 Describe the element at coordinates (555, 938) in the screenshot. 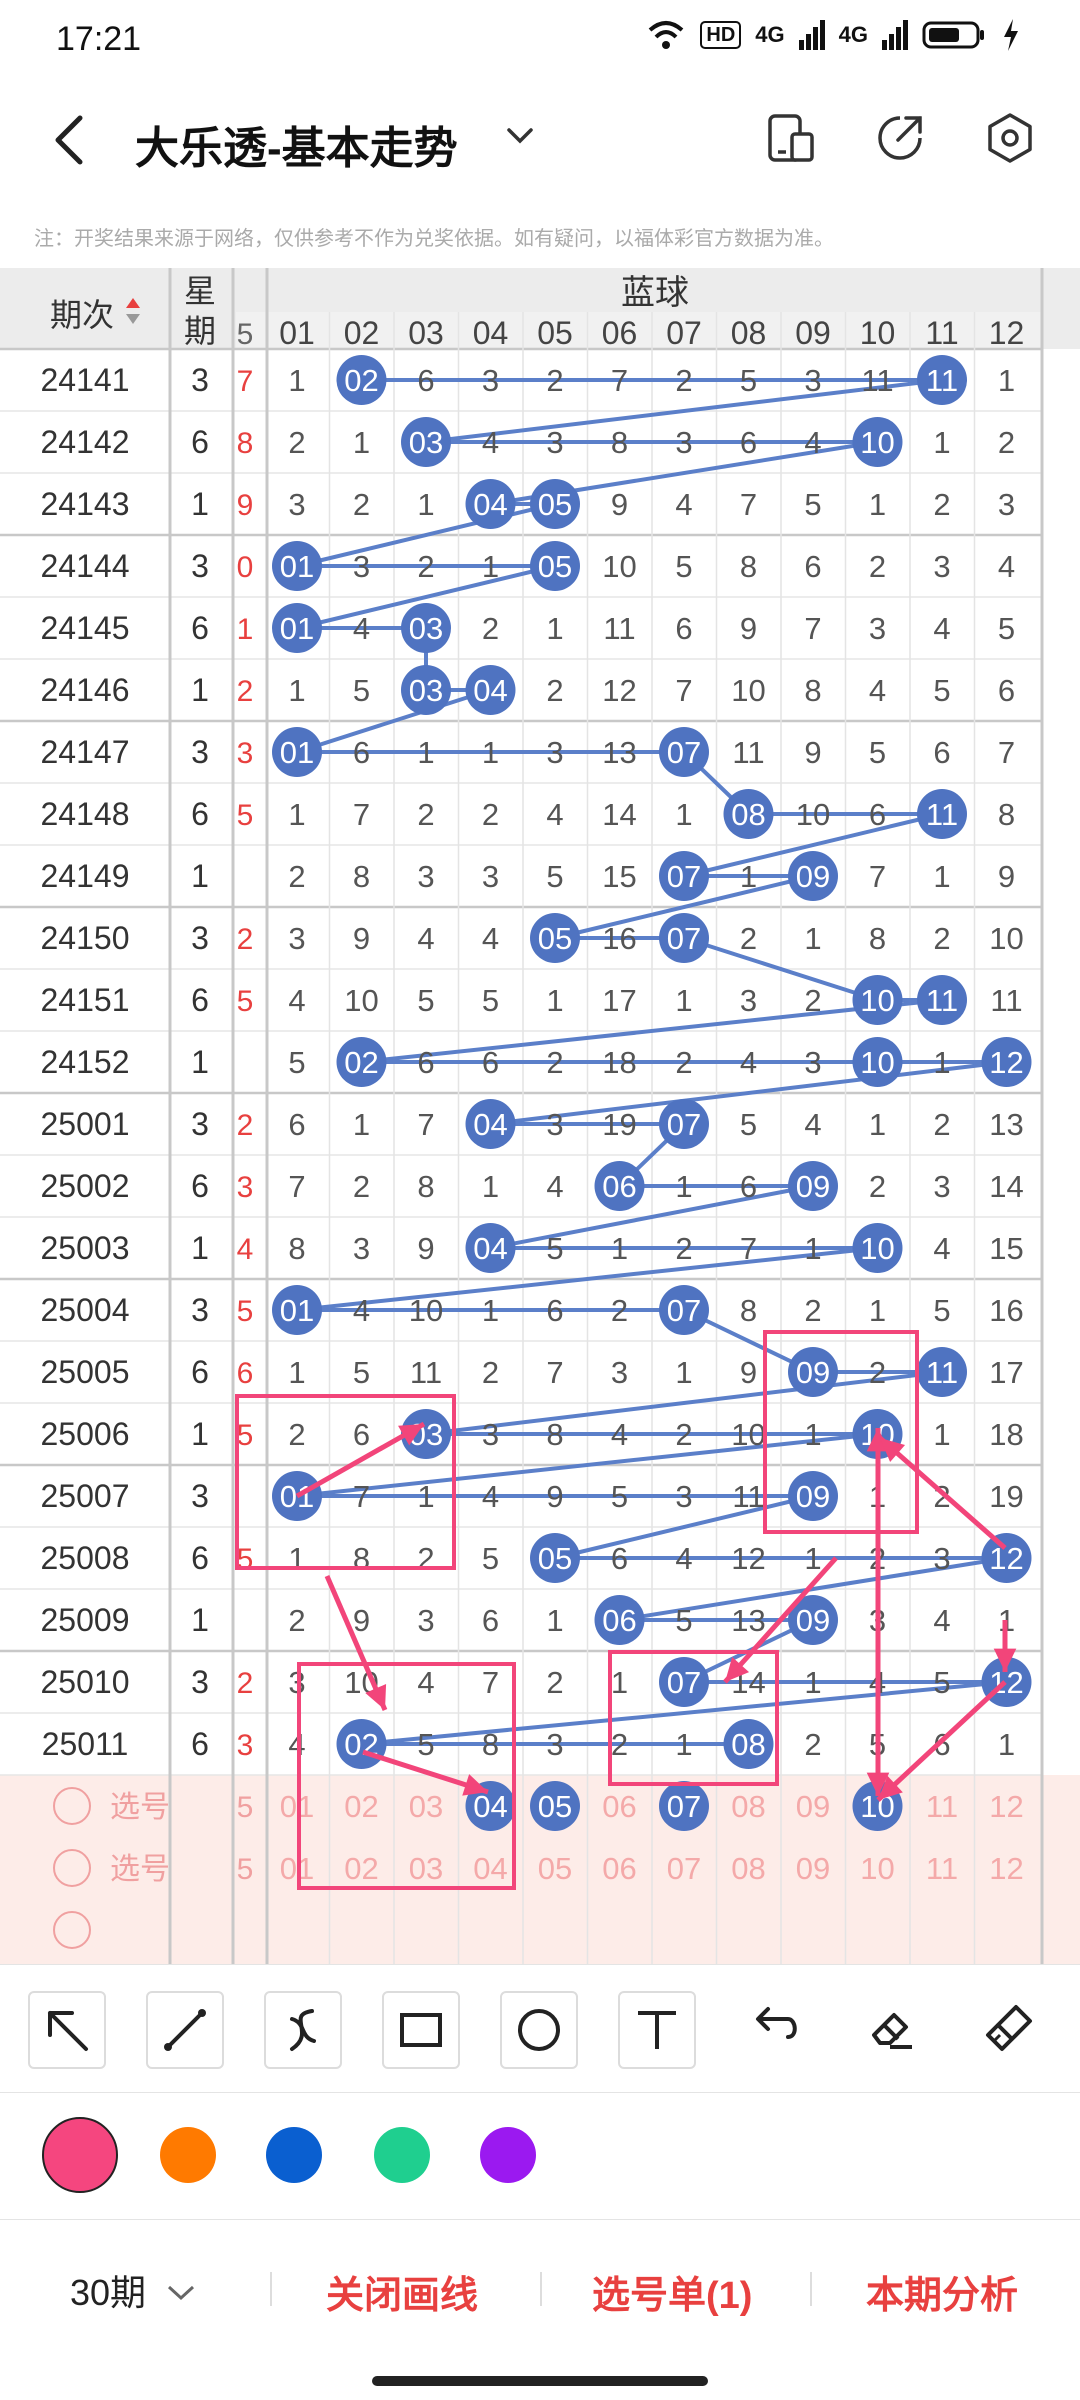

I see `blue-ball-number: 05` at that location.